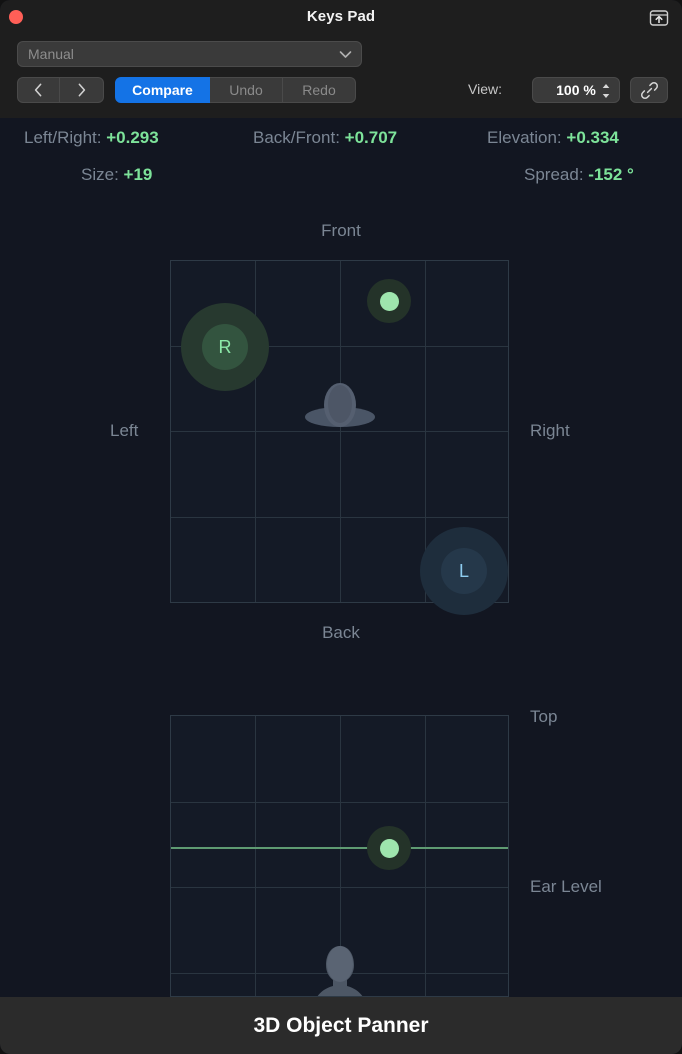 This screenshot has height=1054, width=682. Describe the element at coordinates (554, 174) in the screenshot. I see `readout-spread-label: Spread:` at that location.